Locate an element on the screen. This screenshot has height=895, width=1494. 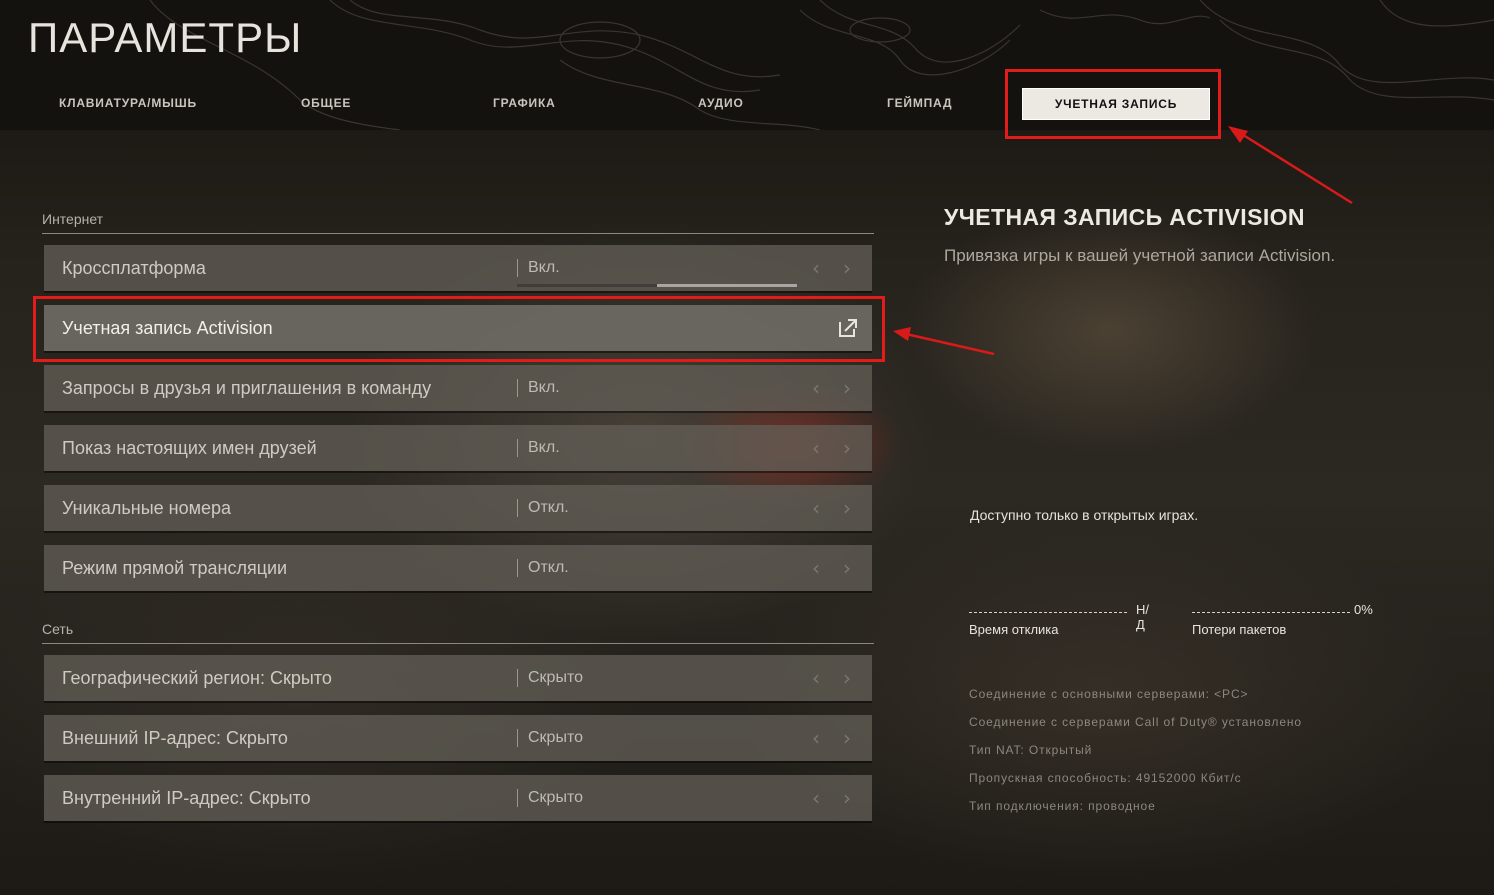
network-info-line: Соединение с основными серверами: <PC> is located at coordinates (1109, 694).